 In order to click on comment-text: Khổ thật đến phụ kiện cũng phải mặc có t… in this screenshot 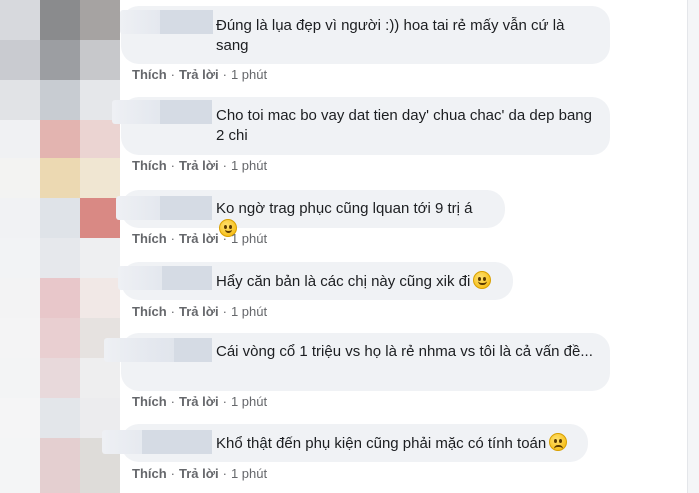, I will do `click(381, 443)`.